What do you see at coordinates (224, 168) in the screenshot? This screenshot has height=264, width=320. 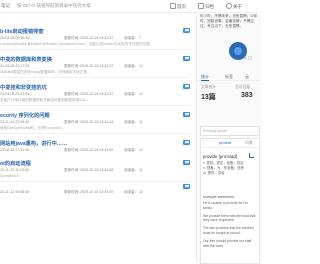 I see `dict-definitions: v. 提供；规定；准备；供应 n. 预备，为…作准备；抚养 vt. 提供，供给` at bounding box center [224, 168].